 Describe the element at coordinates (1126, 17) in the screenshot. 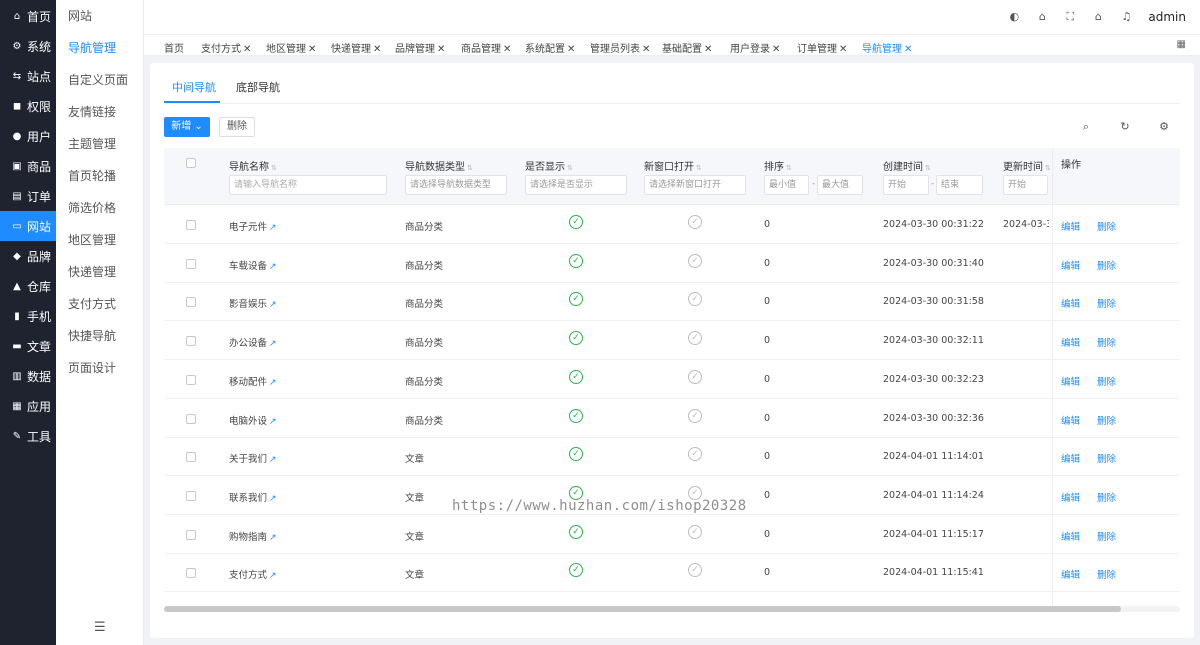

I see `bell-icon: ♫` at that location.